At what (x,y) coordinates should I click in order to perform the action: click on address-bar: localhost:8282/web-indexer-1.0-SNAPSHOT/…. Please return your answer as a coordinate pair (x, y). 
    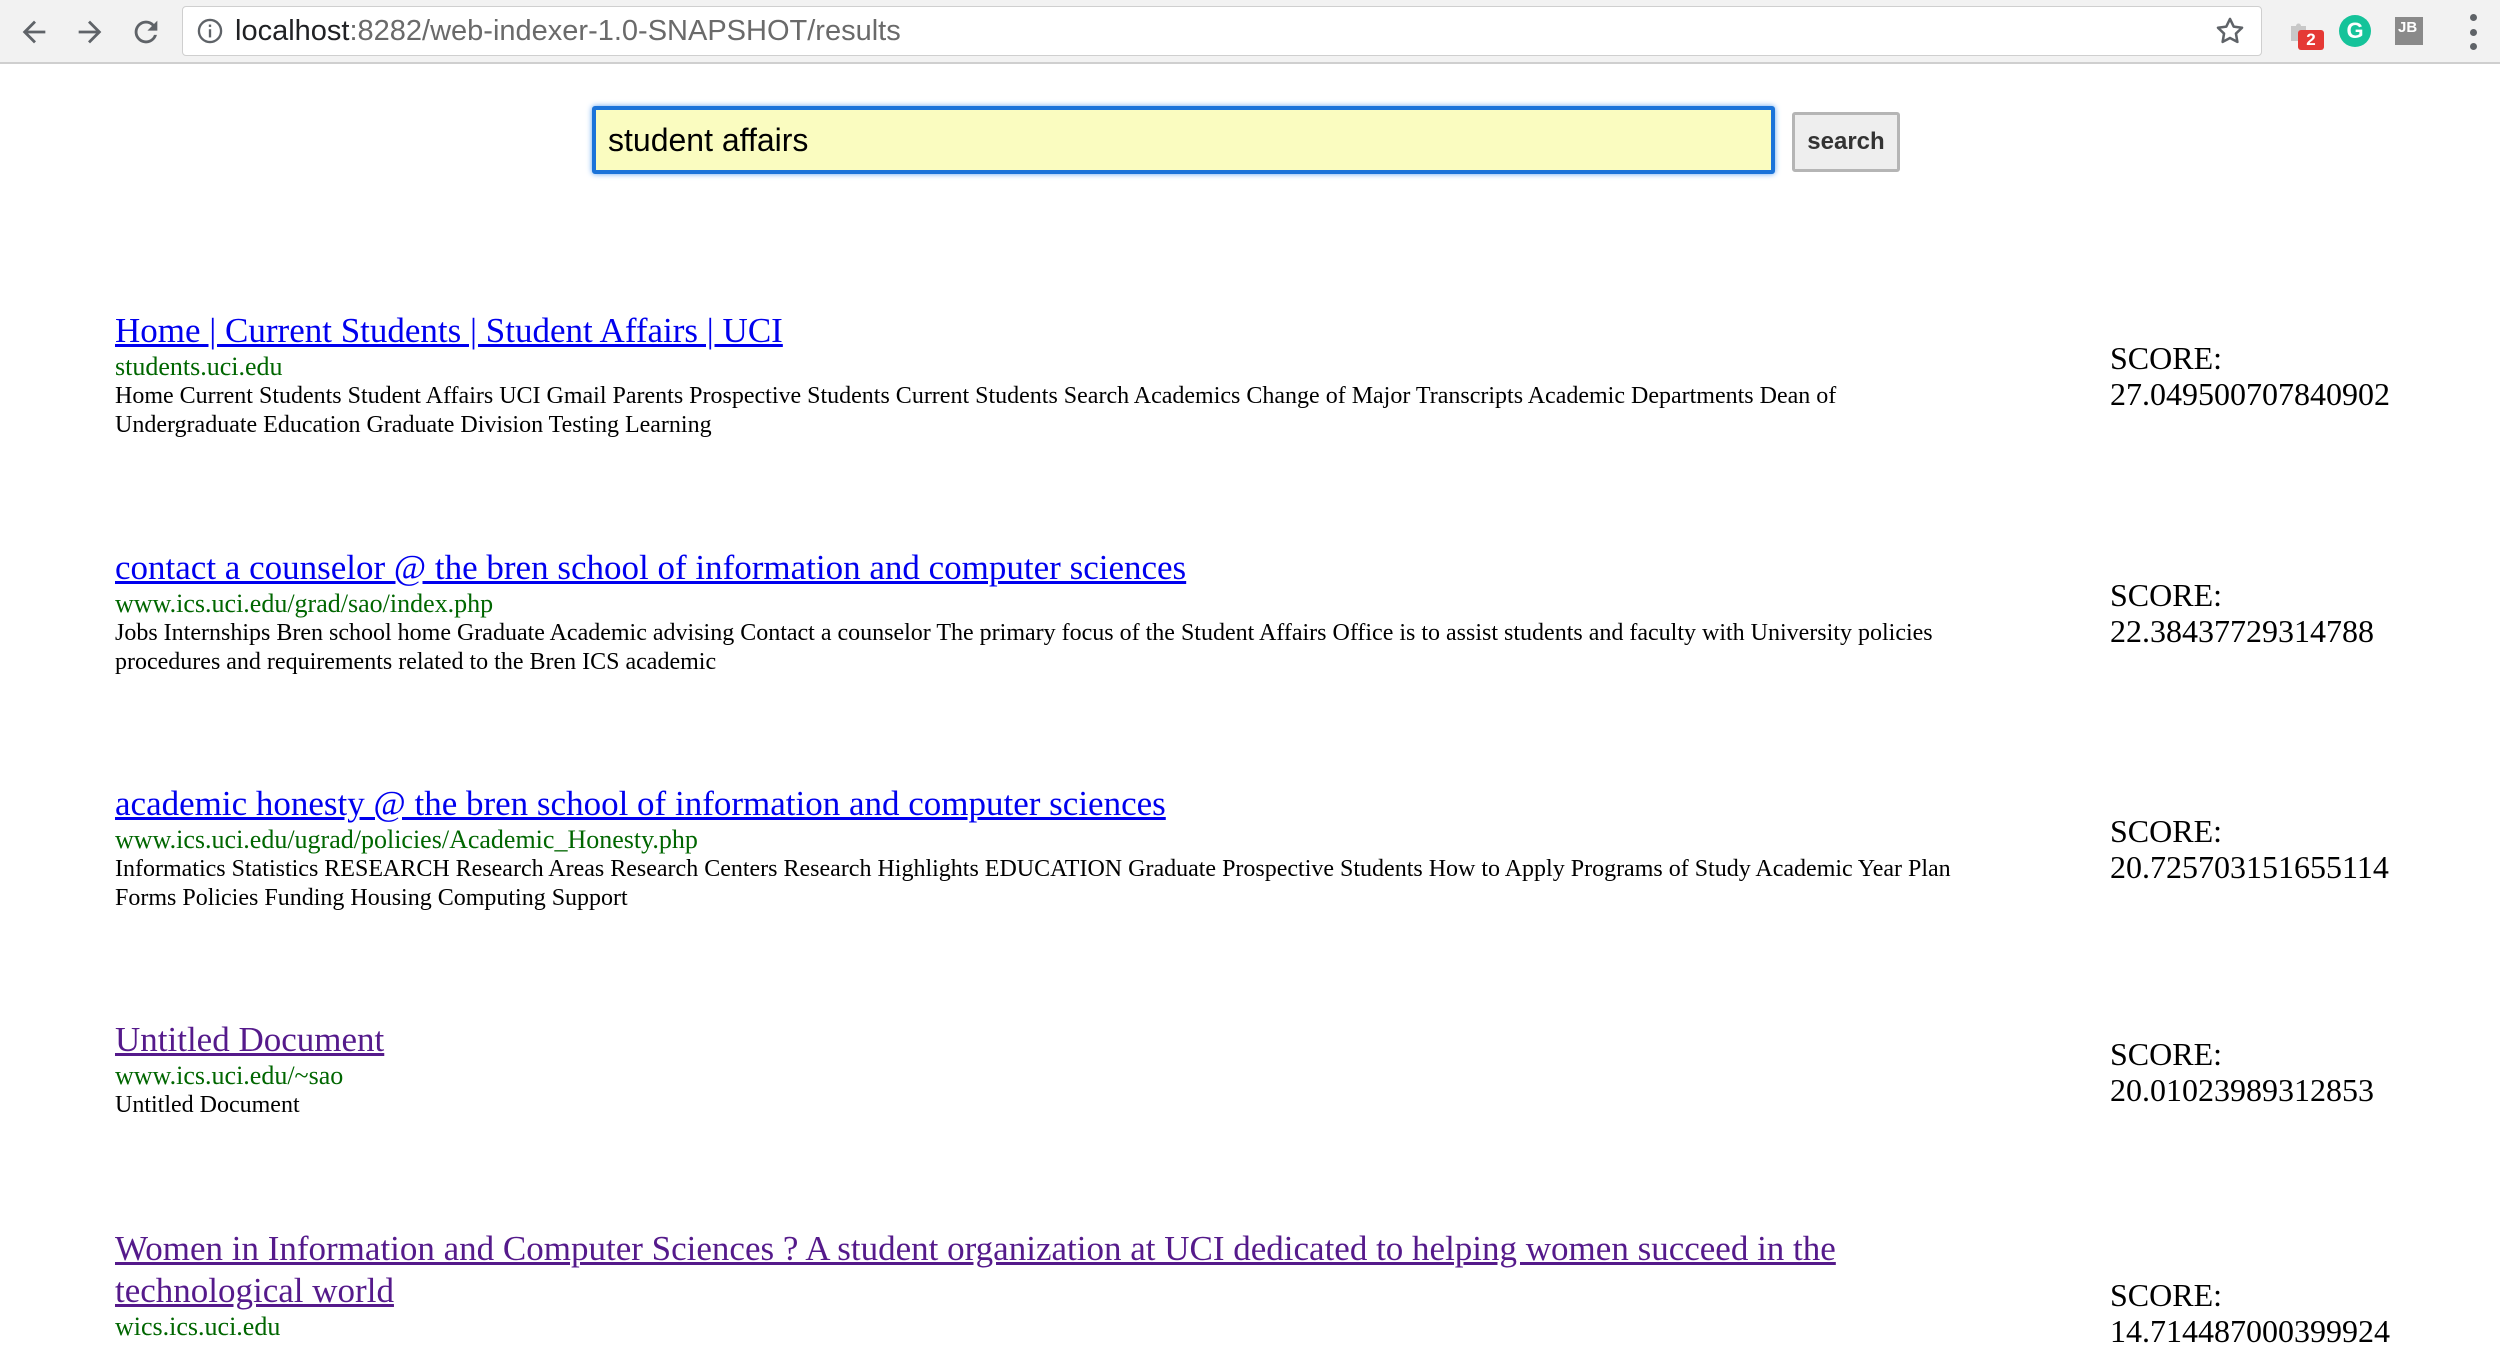
    Looking at the image, I should click on (1222, 31).